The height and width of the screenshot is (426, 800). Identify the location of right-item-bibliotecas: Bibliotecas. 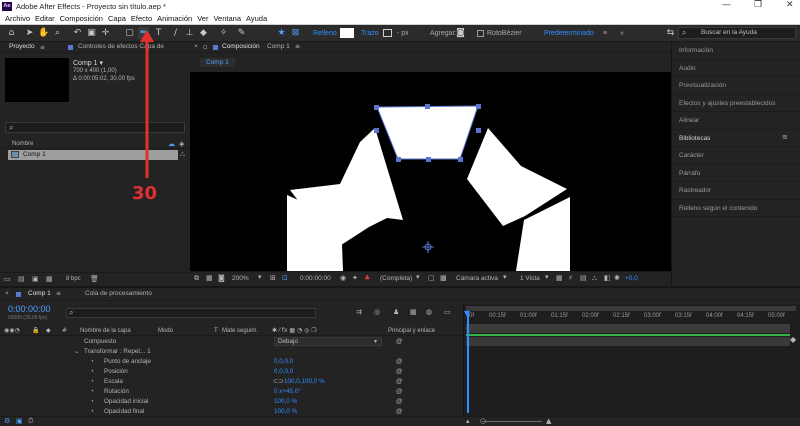
(736, 138).